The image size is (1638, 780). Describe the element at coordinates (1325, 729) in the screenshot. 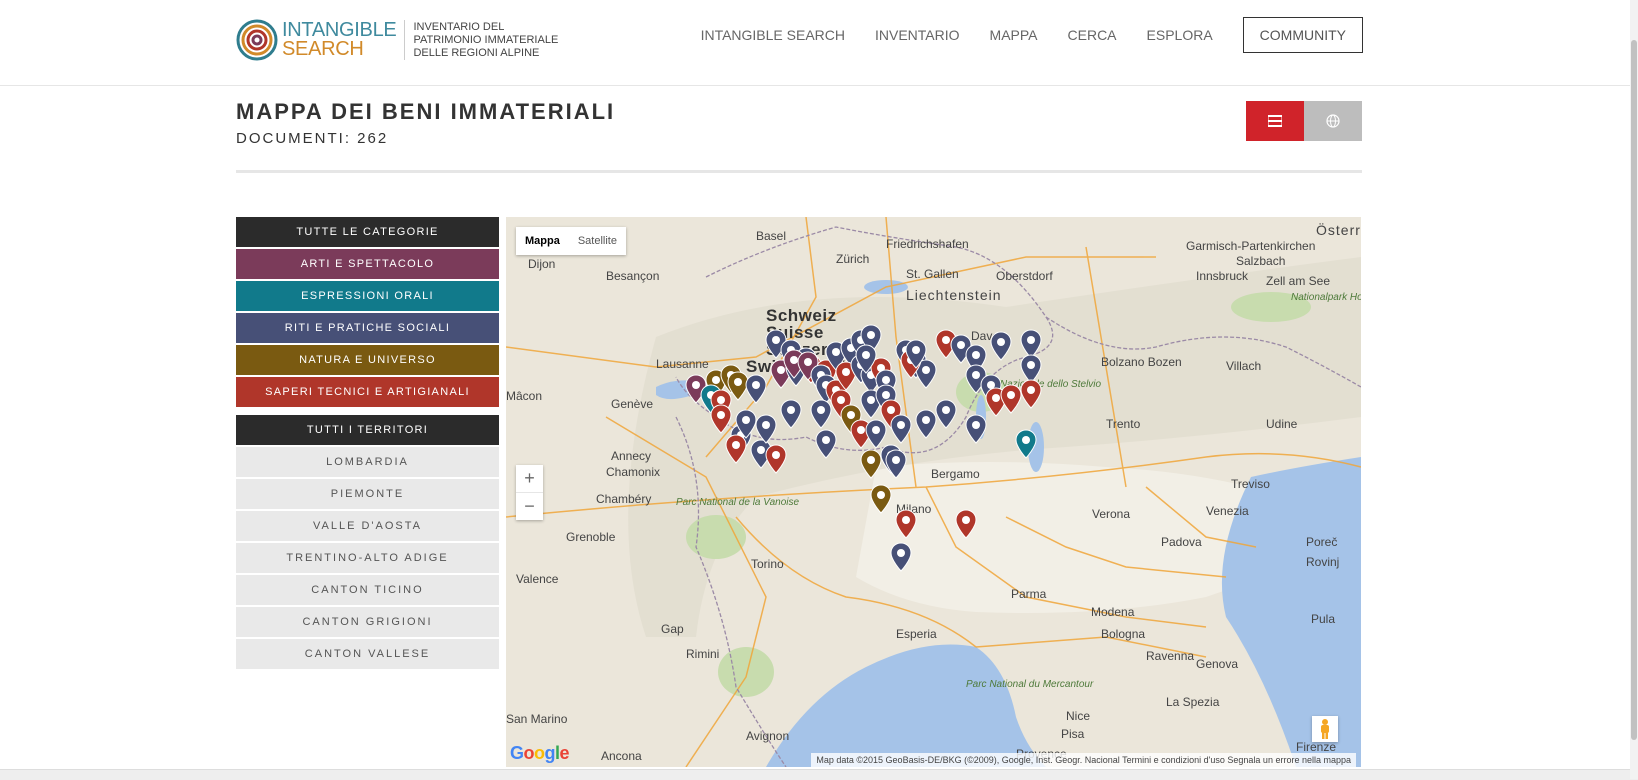

I see `street-view-pegman-icon` at that location.